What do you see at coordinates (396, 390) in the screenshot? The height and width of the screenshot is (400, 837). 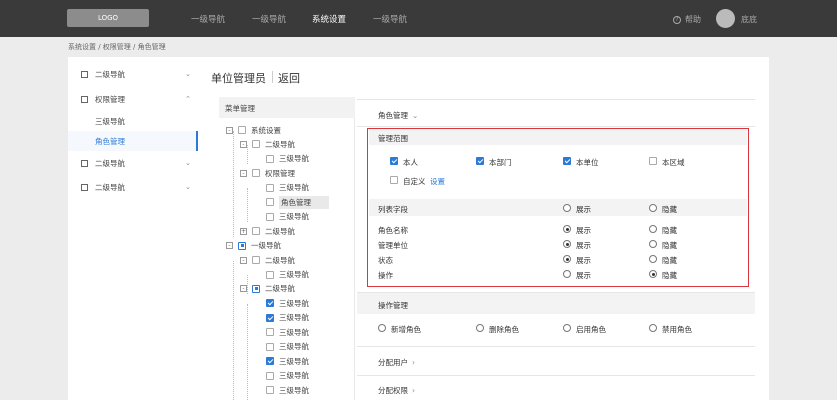 I see `assign-permissions-toggle: 分配权限 ›` at bounding box center [396, 390].